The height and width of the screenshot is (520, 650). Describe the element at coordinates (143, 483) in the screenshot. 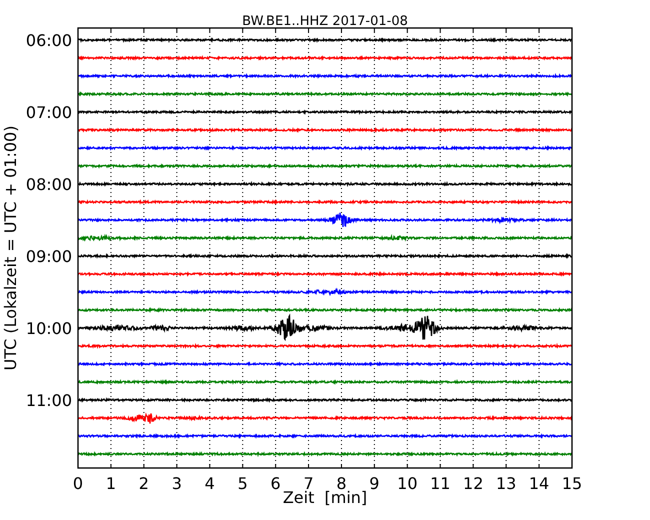

I see `tick-label: 2` at that location.